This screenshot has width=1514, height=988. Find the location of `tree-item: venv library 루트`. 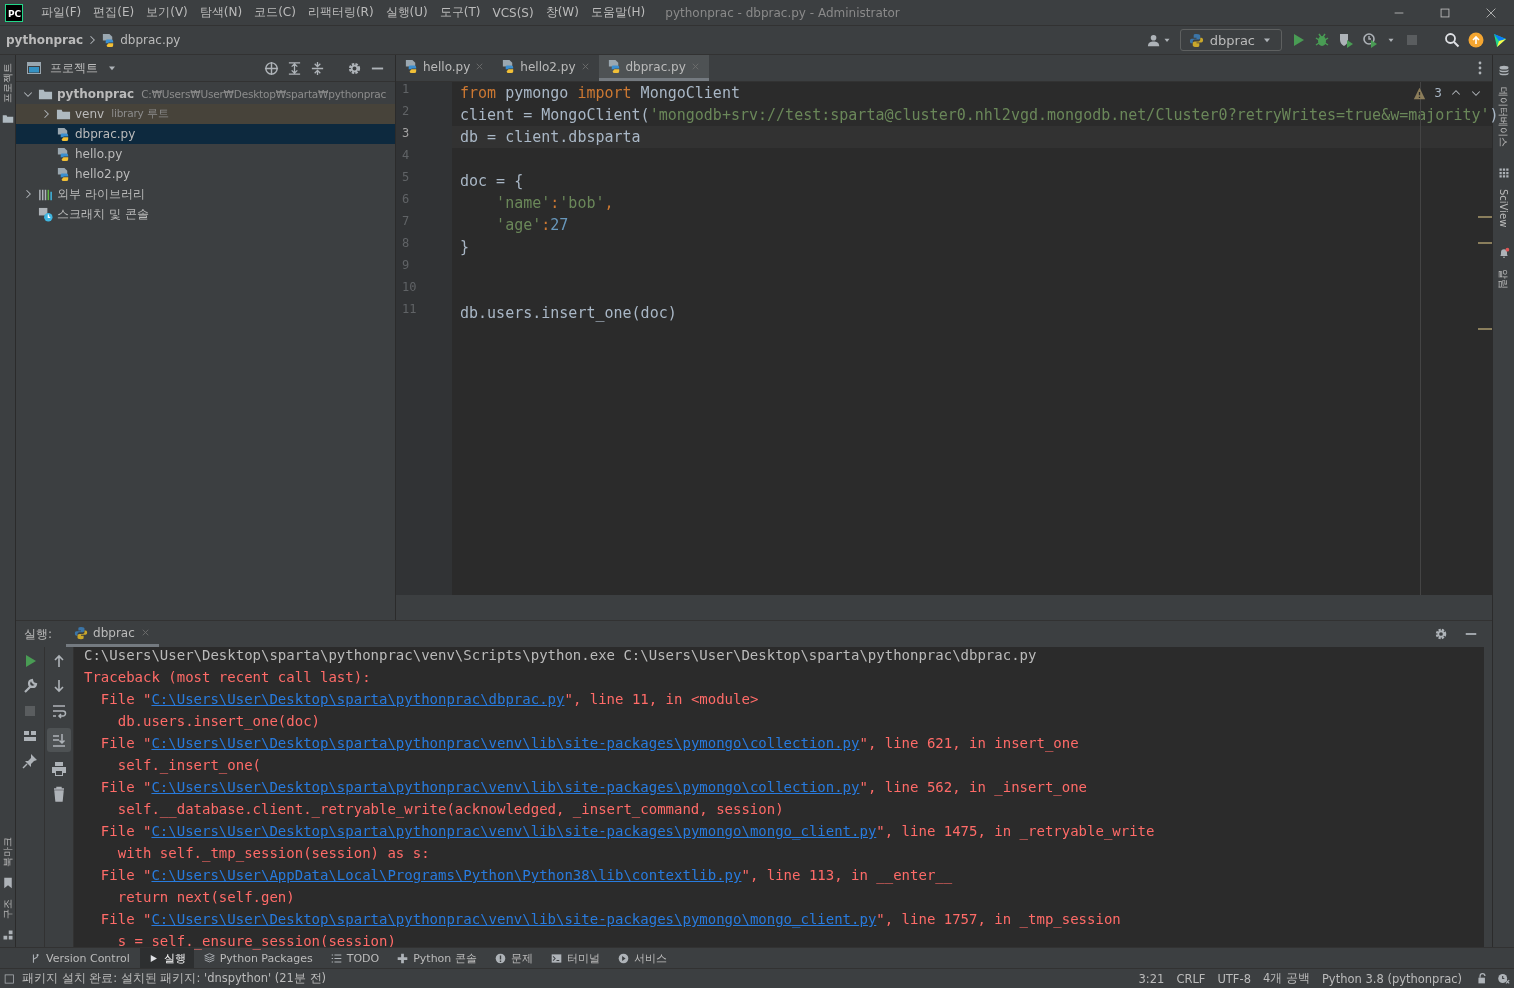

tree-item: venv library 루트 is located at coordinates (205, 114).